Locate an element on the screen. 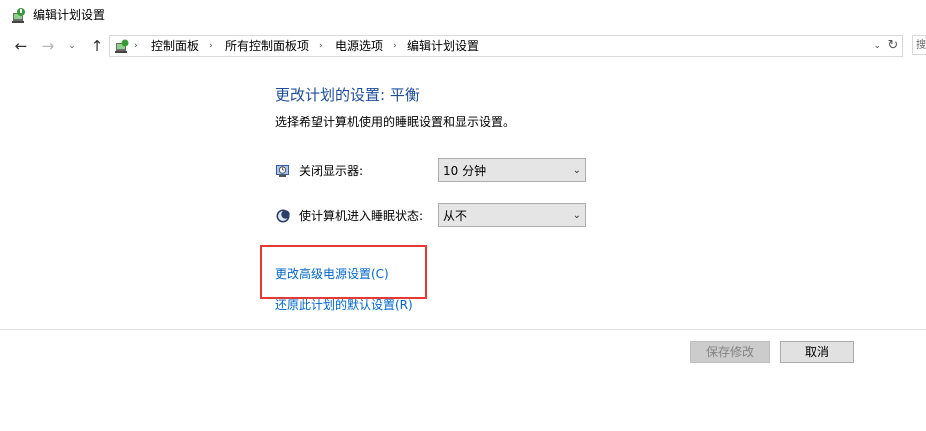  display-off-value: 10 分钟 is located at coordinates (465, 171).